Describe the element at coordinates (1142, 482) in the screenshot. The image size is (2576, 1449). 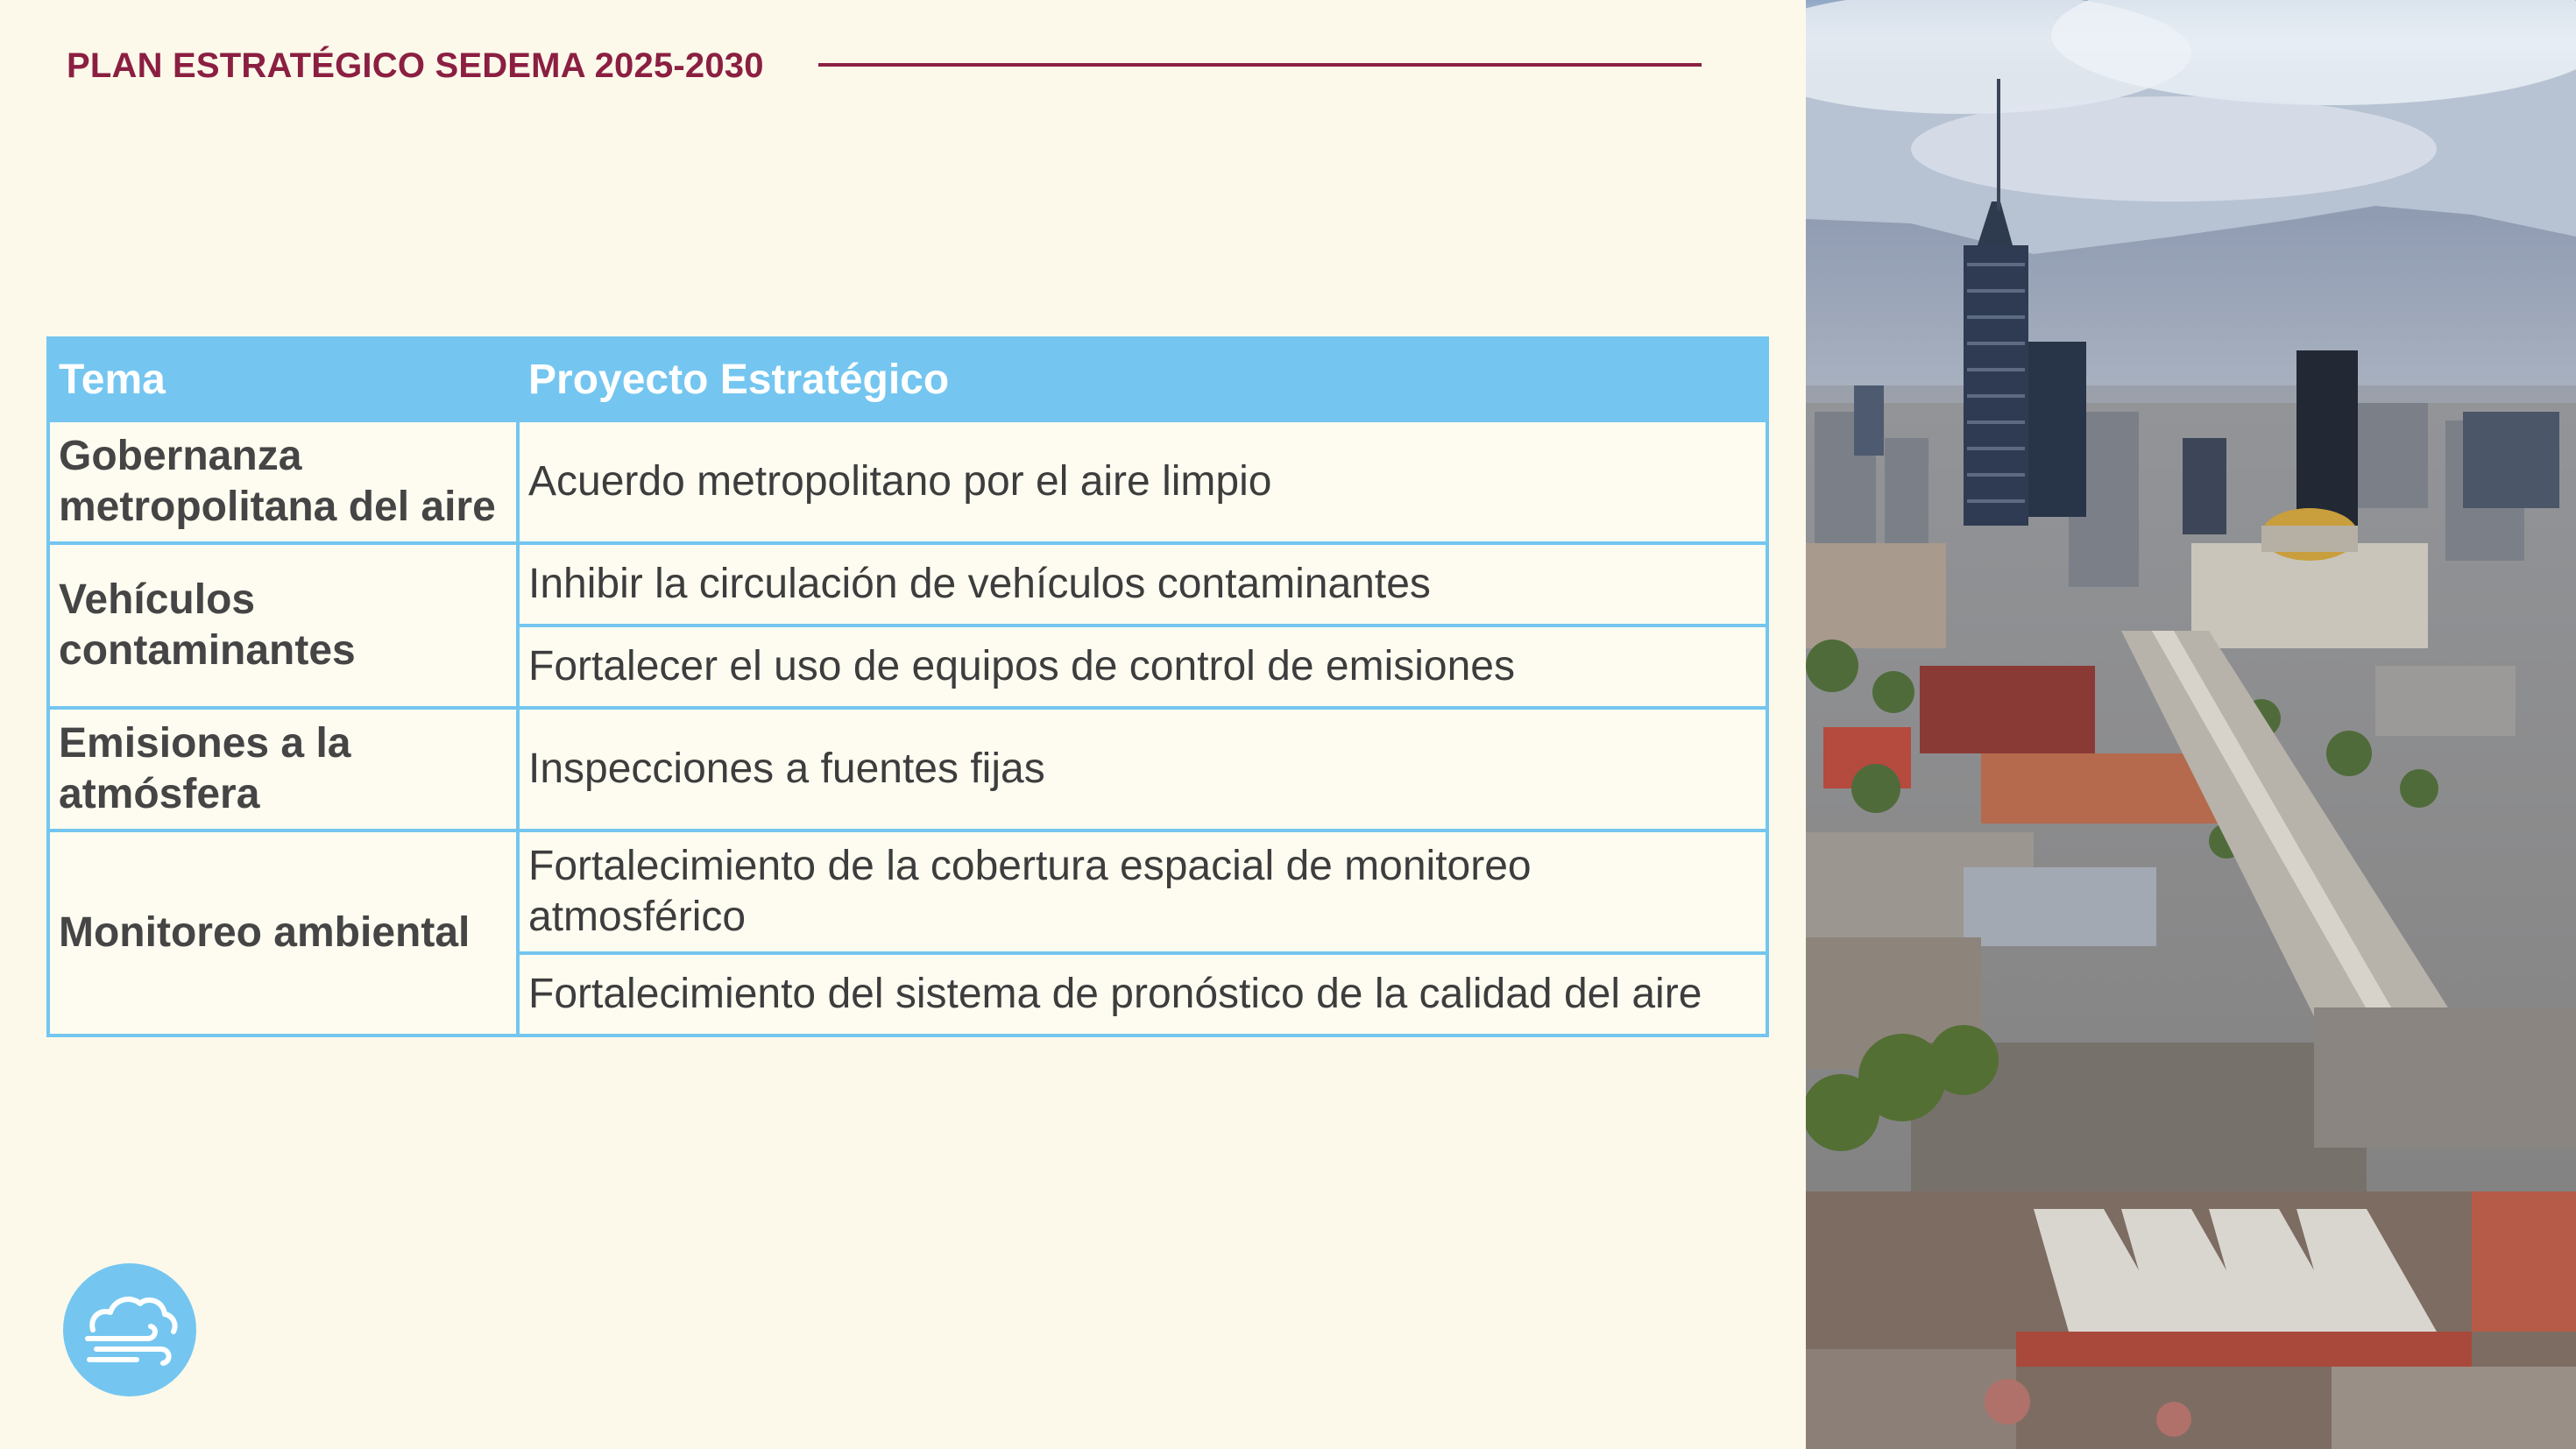
I see `project-cell: Acuerdo metropolitano por el aire limpio` at that location.